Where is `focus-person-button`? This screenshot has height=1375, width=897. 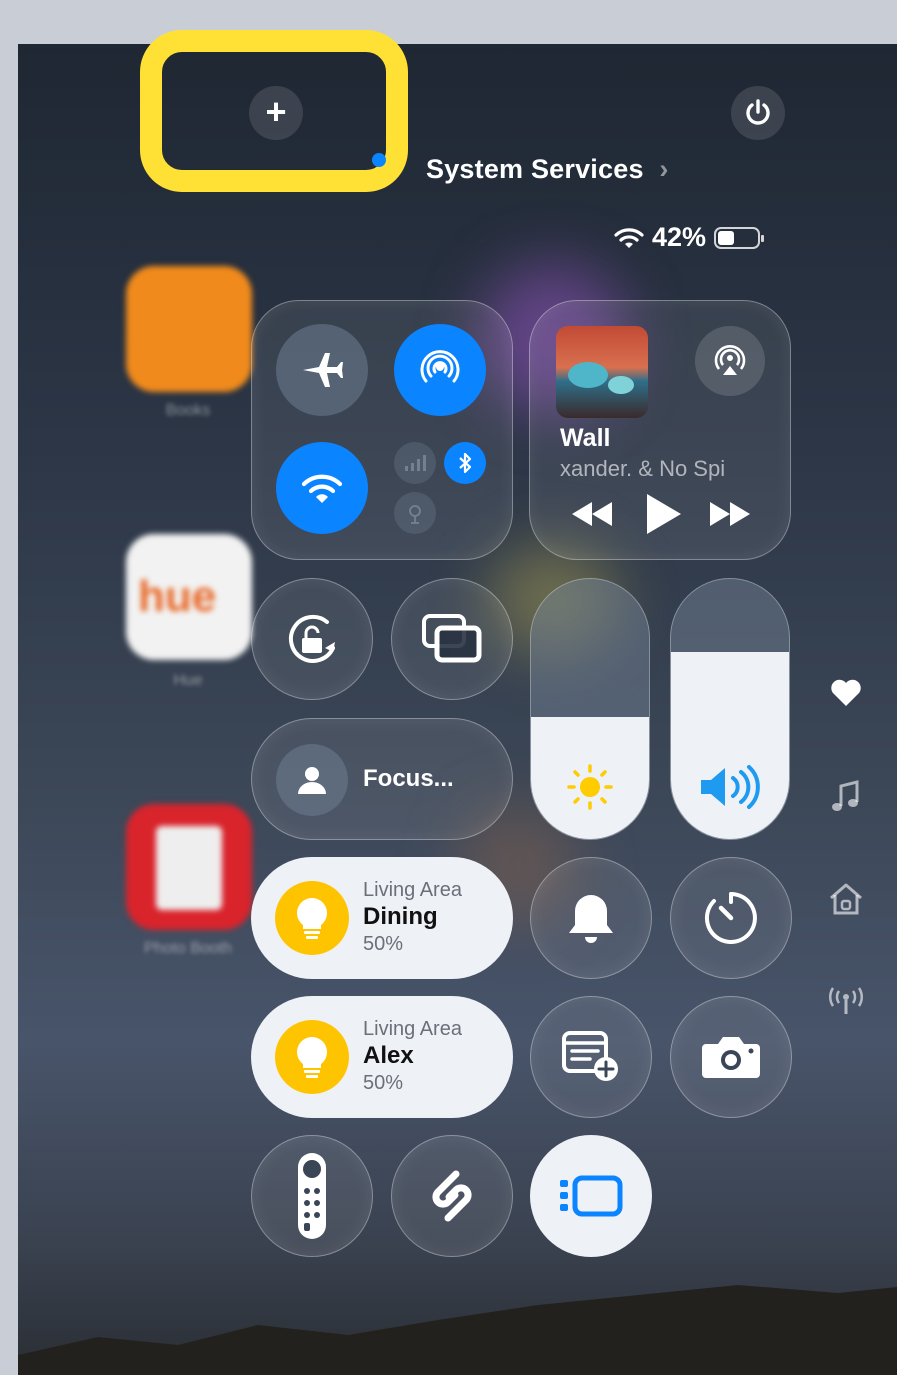
focus-person-button is located at coordinates (312, 780).